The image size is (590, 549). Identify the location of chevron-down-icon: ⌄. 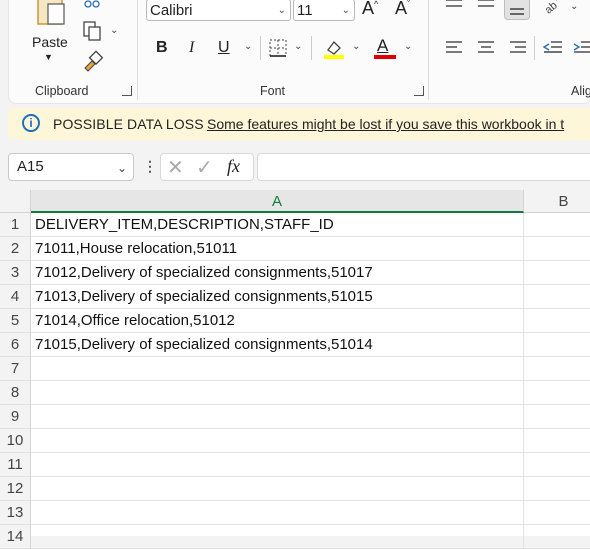
(122, 168).